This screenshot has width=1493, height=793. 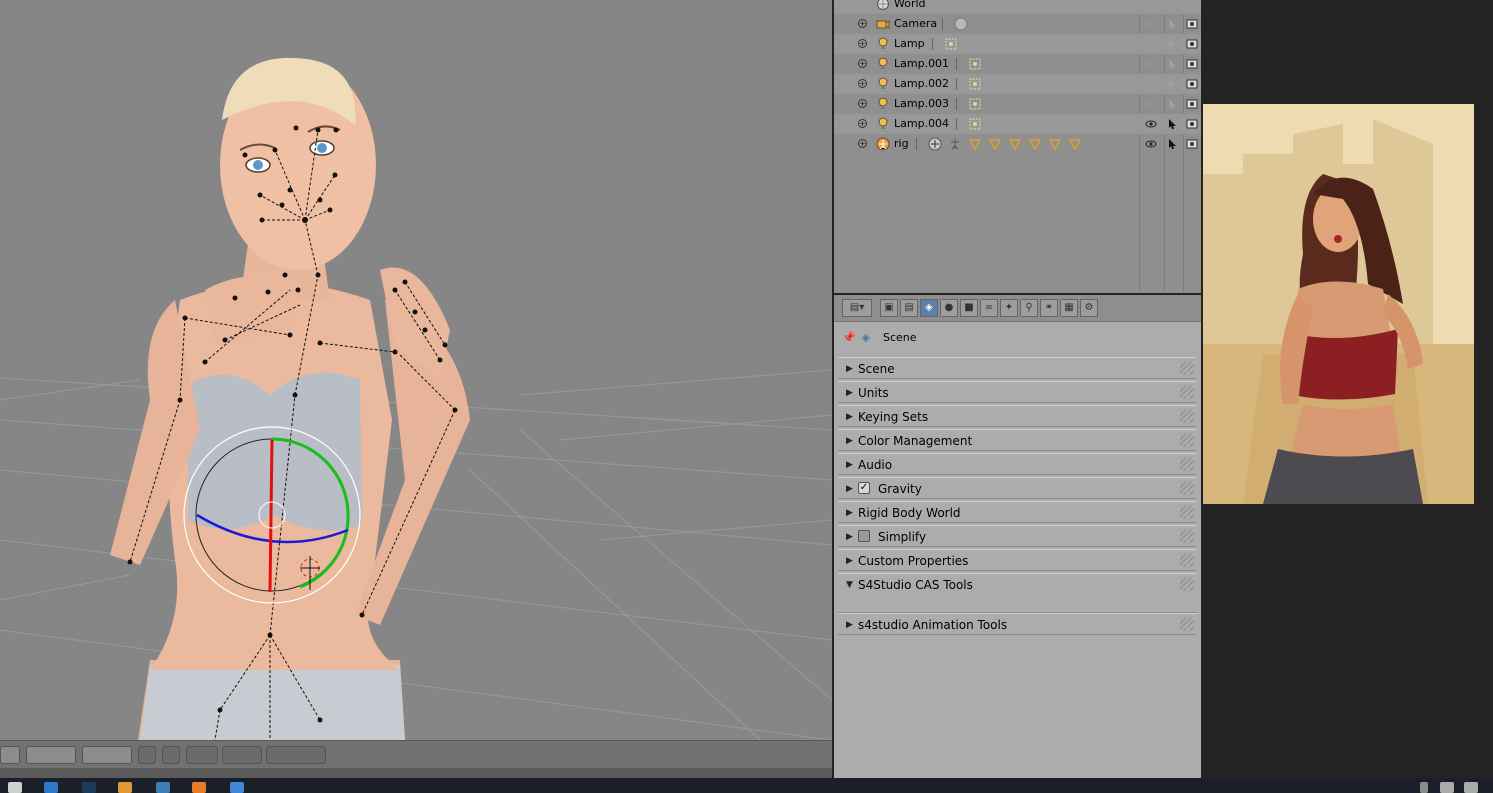 I want to click on scene-context-icon: ◈, so click(x=929, y=308).